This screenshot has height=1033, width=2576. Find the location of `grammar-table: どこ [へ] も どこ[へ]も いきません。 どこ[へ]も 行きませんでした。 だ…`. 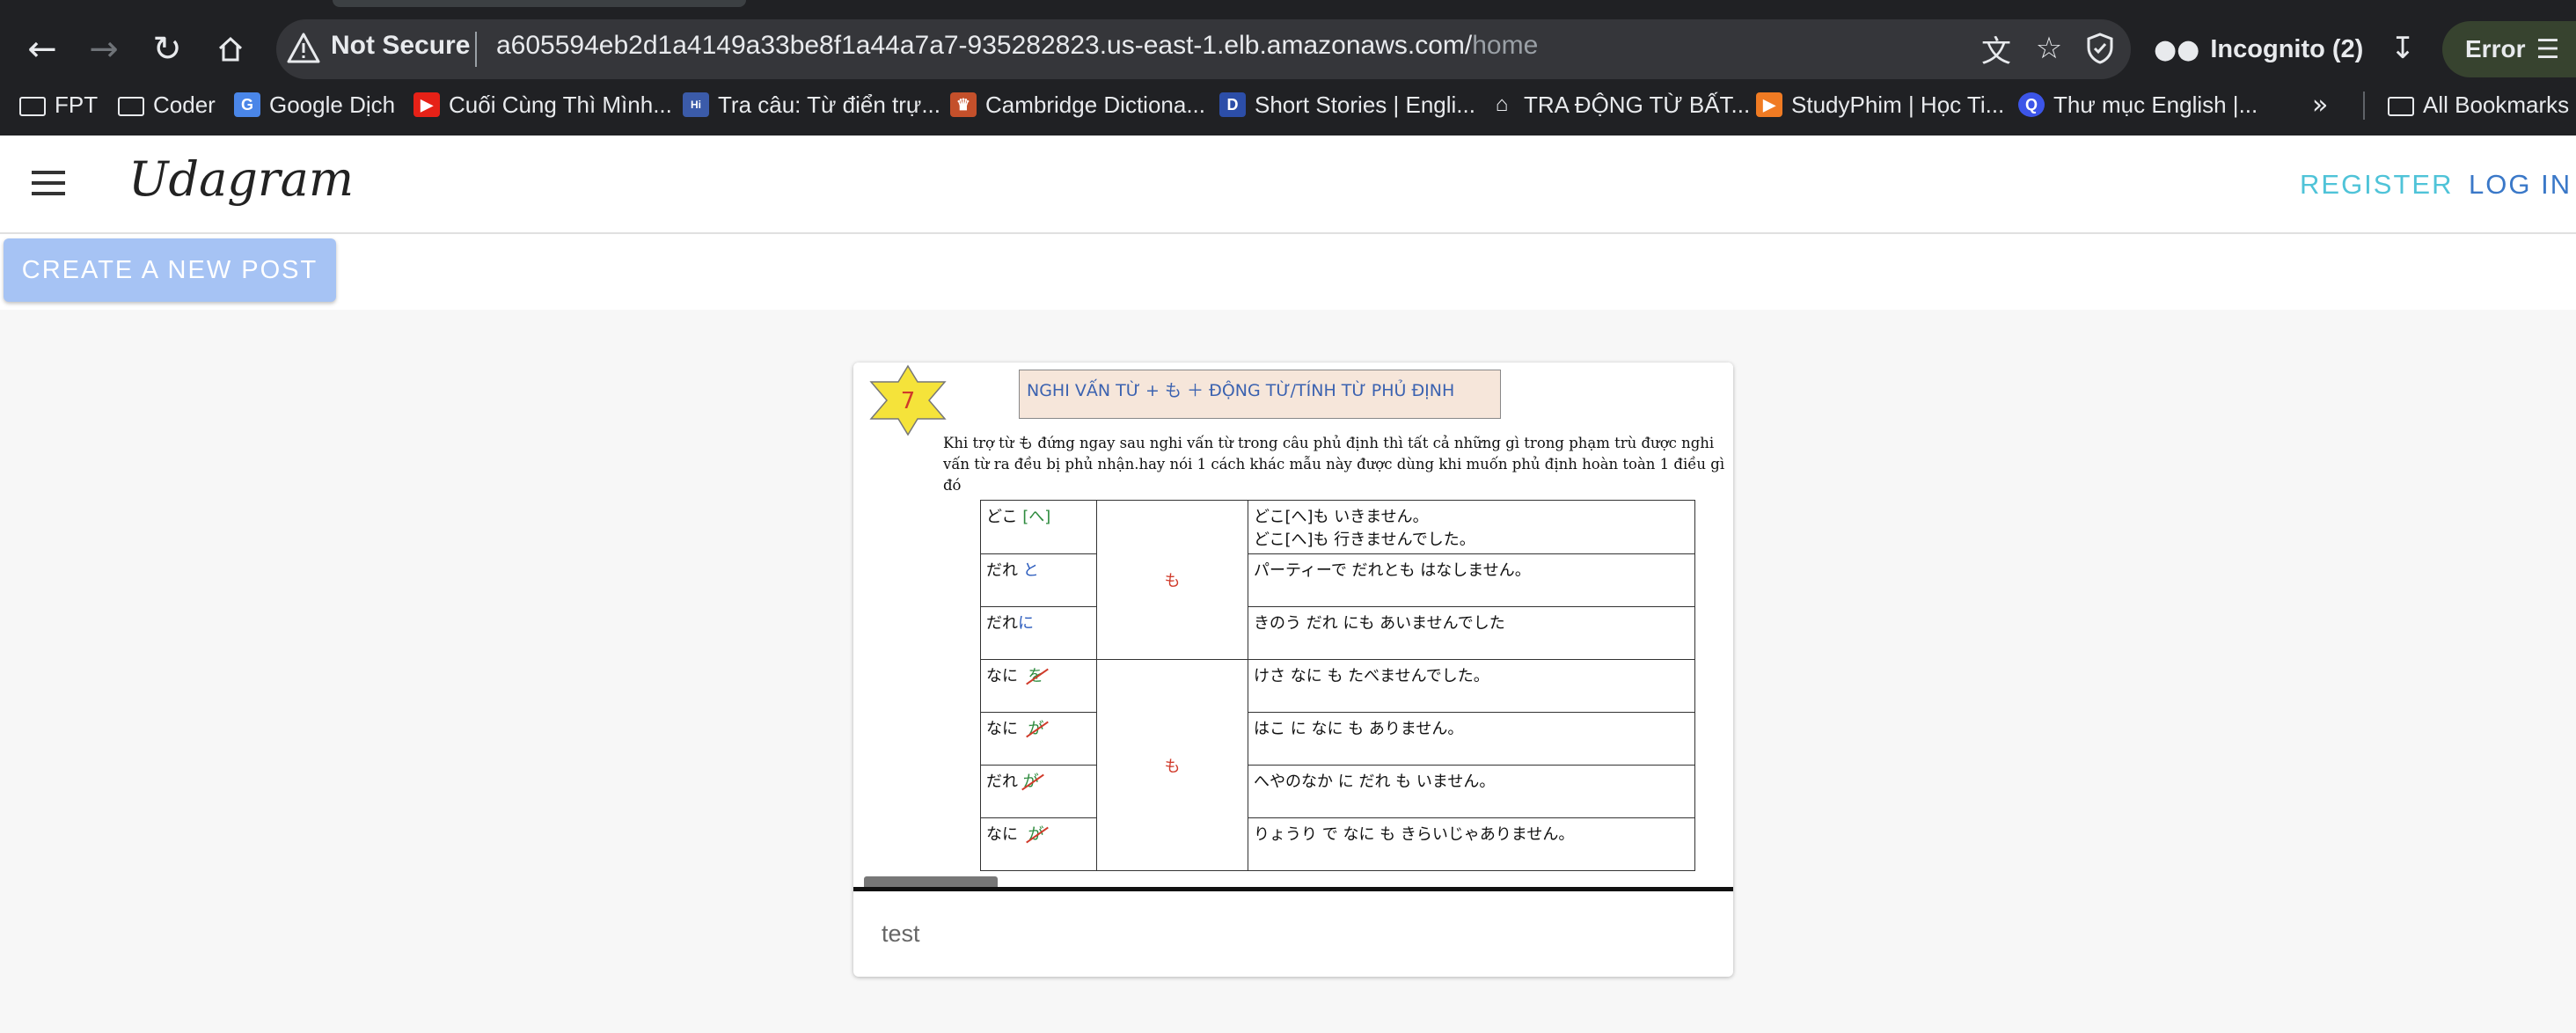

grammar-table: どこ [へ] も どこ[へ]も いきません。 どこ[へ]も 行きませんでした。 だ… is located at coordinates (1337, 685).